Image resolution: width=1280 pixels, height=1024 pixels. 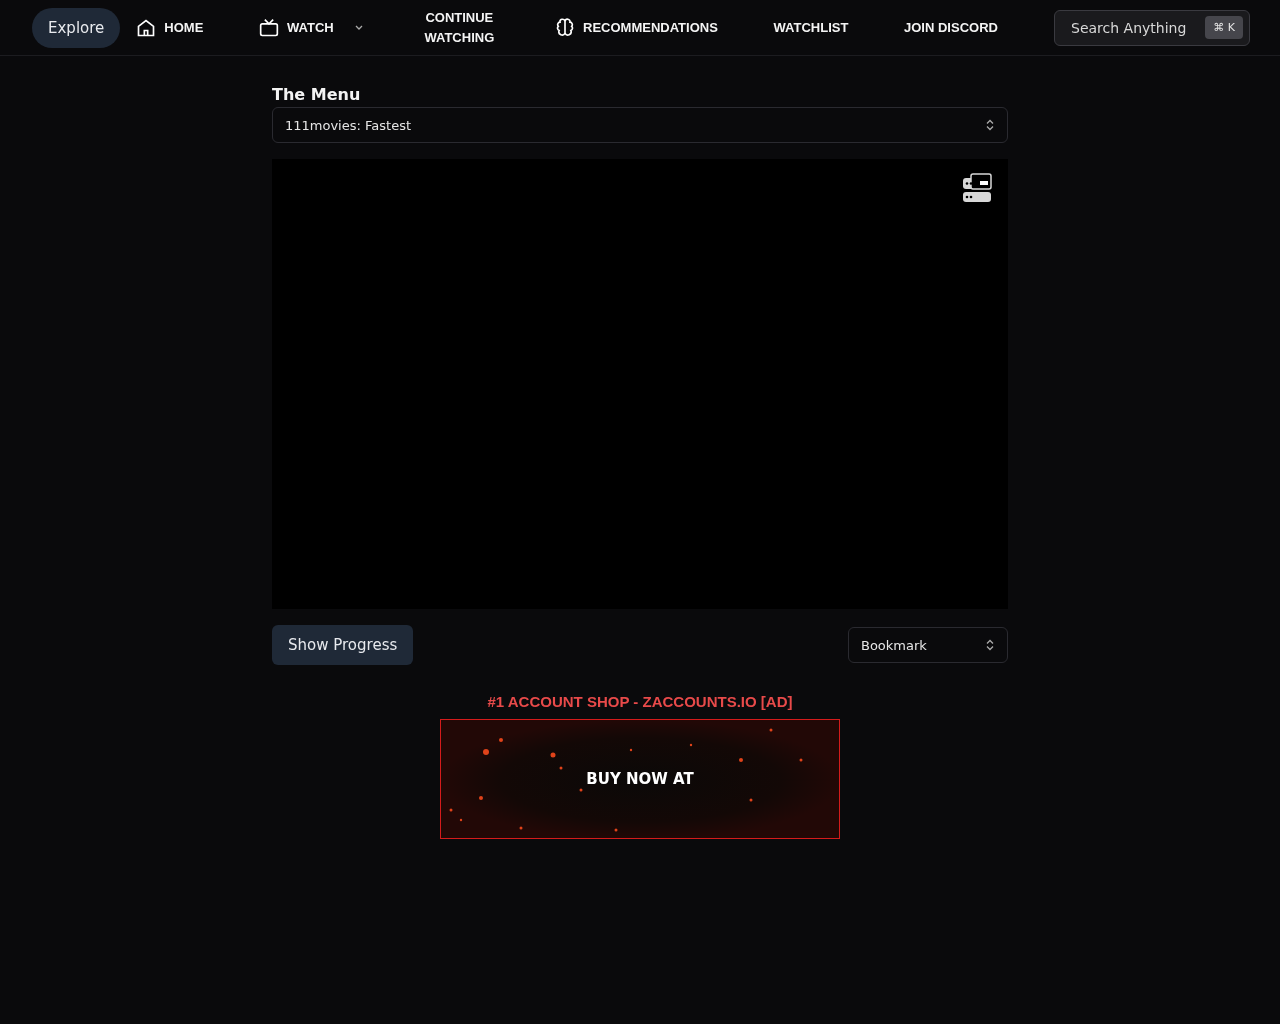 What do you see at coordinates (146, 27) in the screenshot?
I see `home-icon` at bounding box center [146, 27].